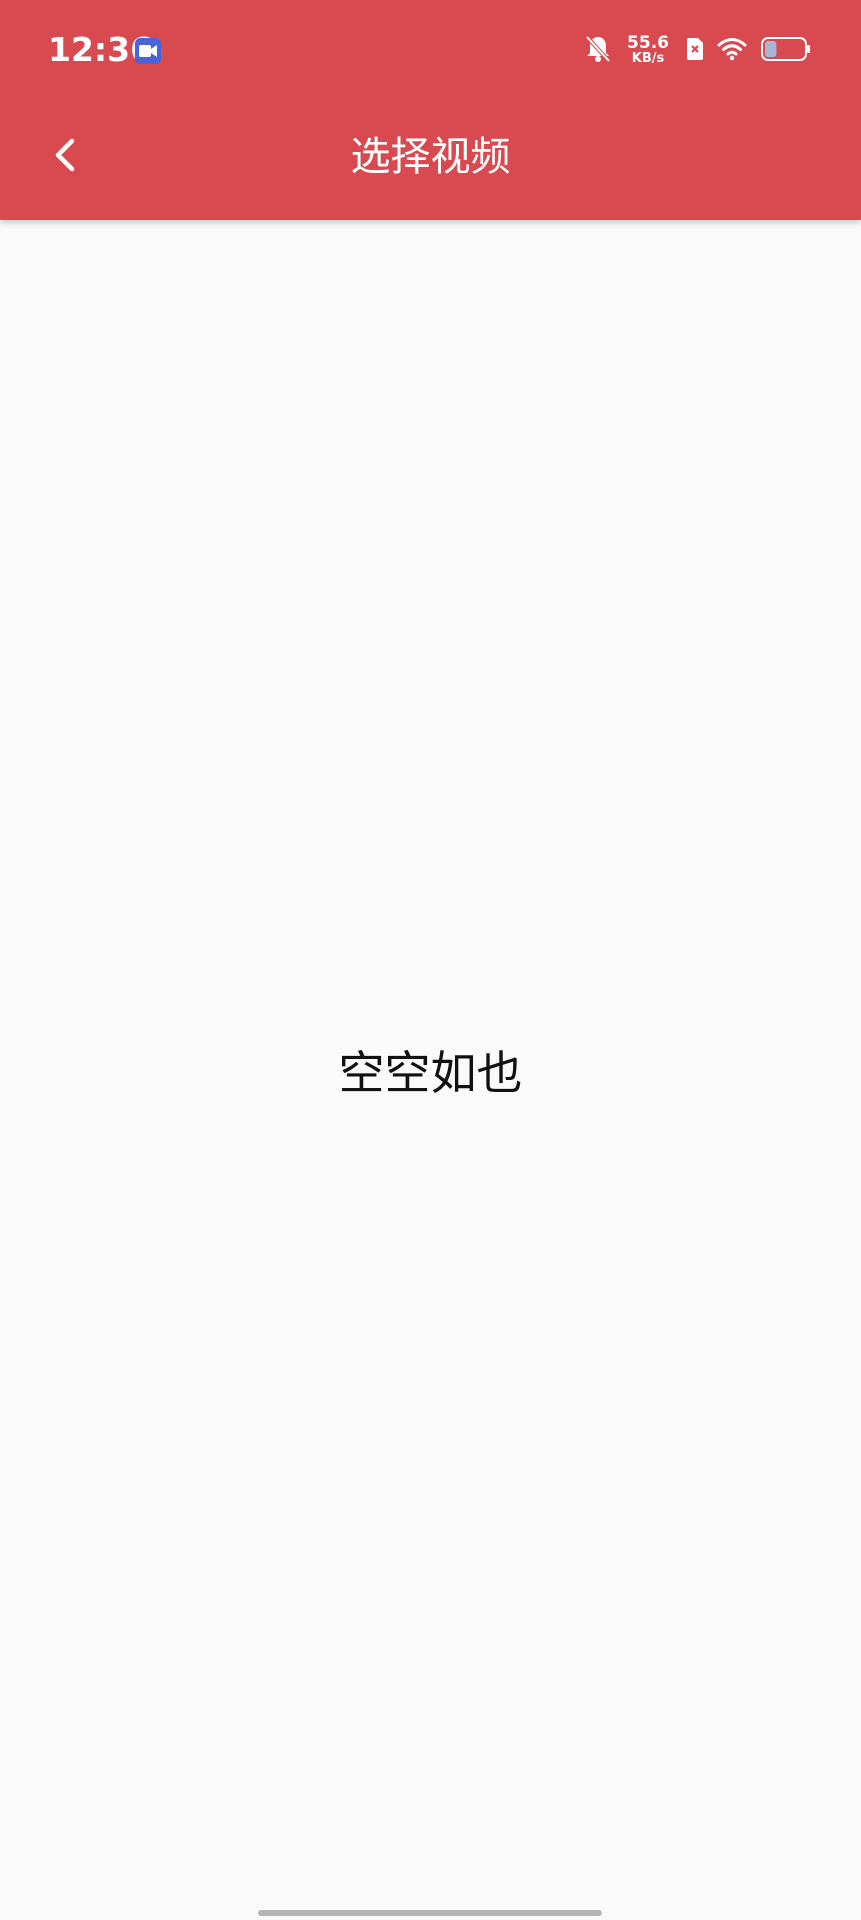  I want to click on empty-state-text: 空空如也, so click(430, 1073).